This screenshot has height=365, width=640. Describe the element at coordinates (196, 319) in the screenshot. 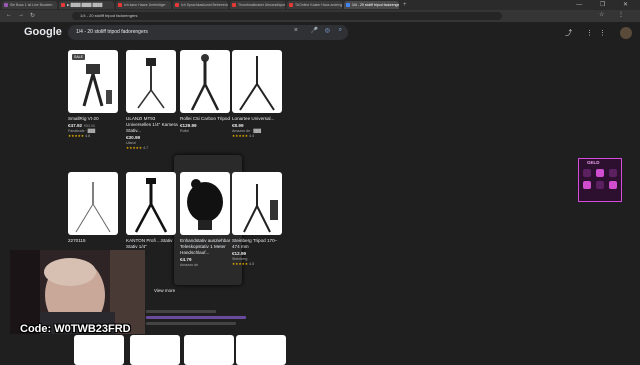

I see `result-snippets` at that location.